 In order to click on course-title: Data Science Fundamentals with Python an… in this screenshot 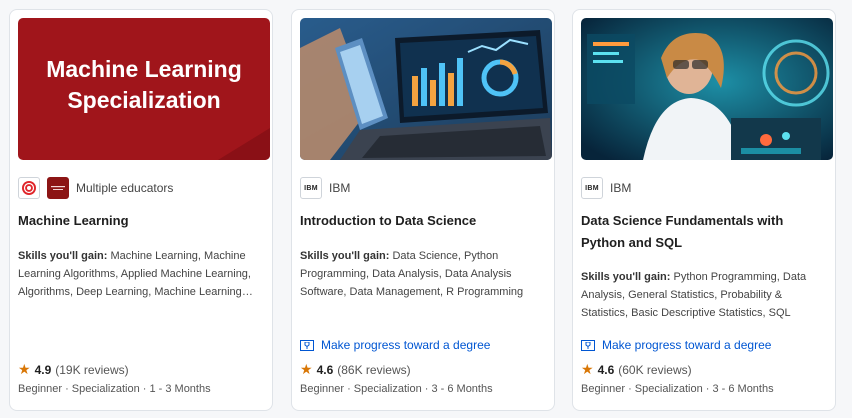, I will do `click(705, 232)`.